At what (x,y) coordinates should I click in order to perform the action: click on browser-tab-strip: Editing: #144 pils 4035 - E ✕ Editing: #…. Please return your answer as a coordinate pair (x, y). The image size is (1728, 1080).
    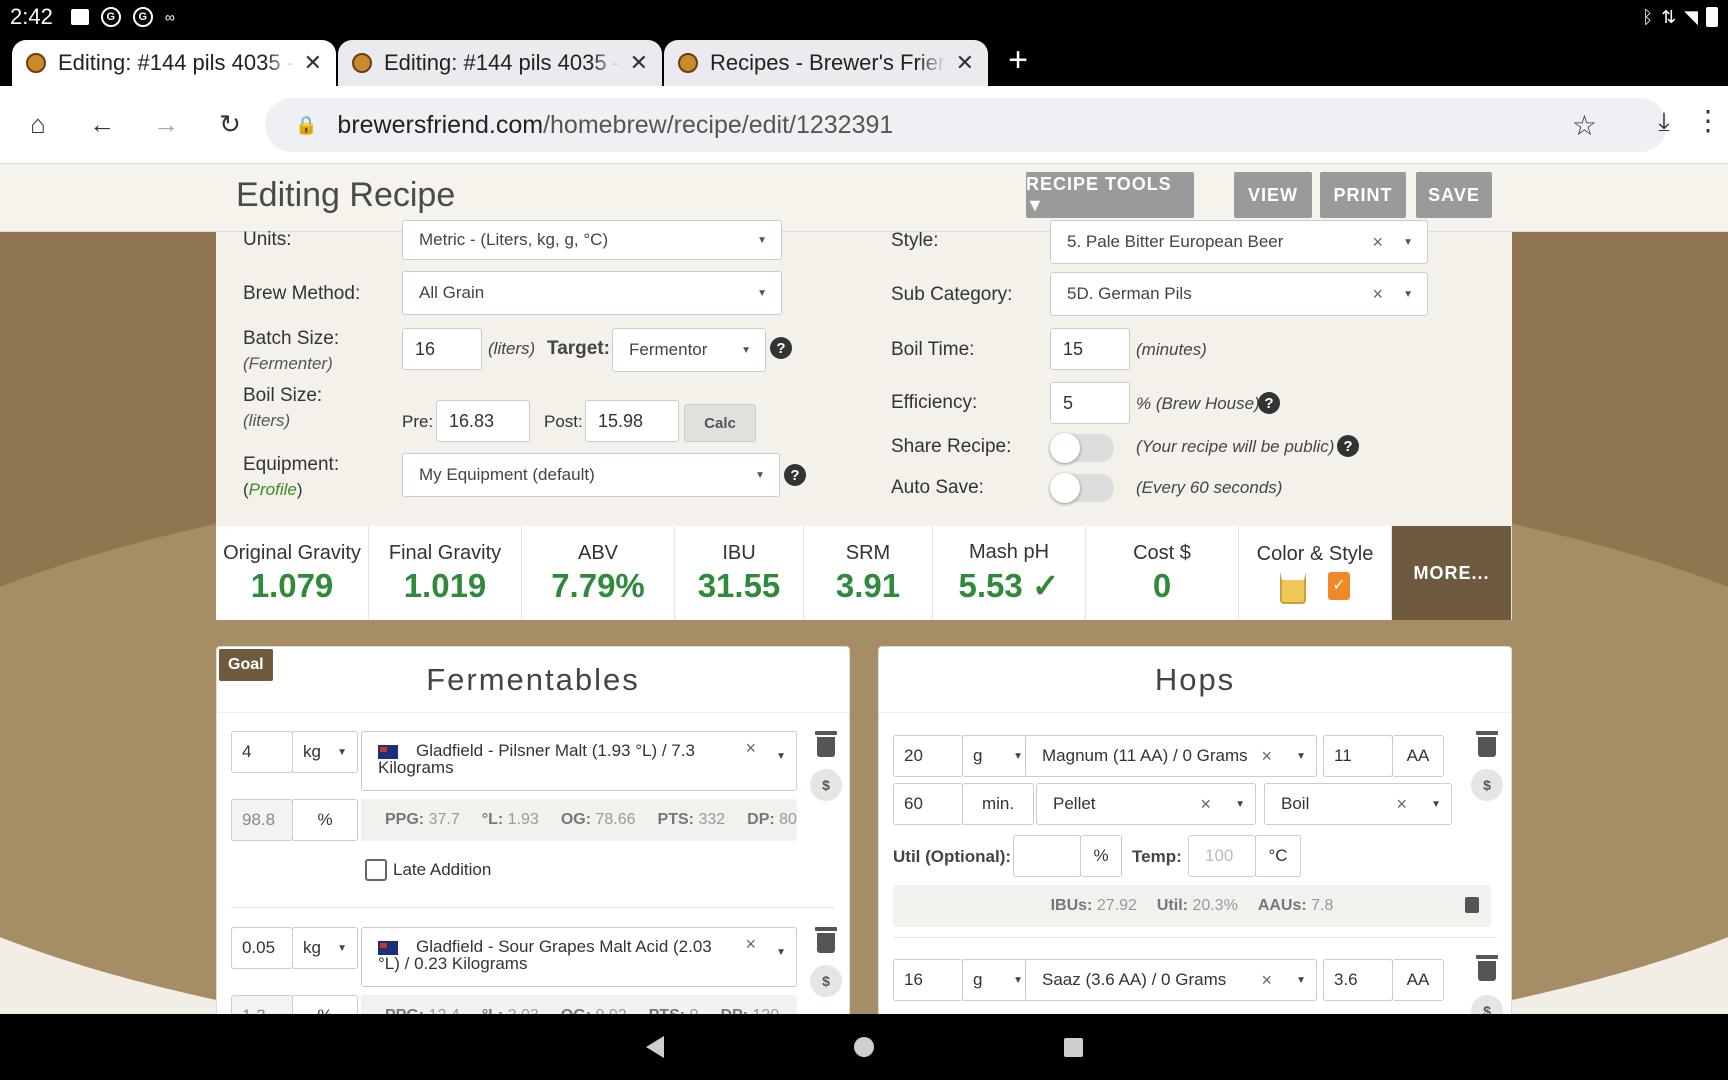
    Looking at the image, I should click on (864, 60).